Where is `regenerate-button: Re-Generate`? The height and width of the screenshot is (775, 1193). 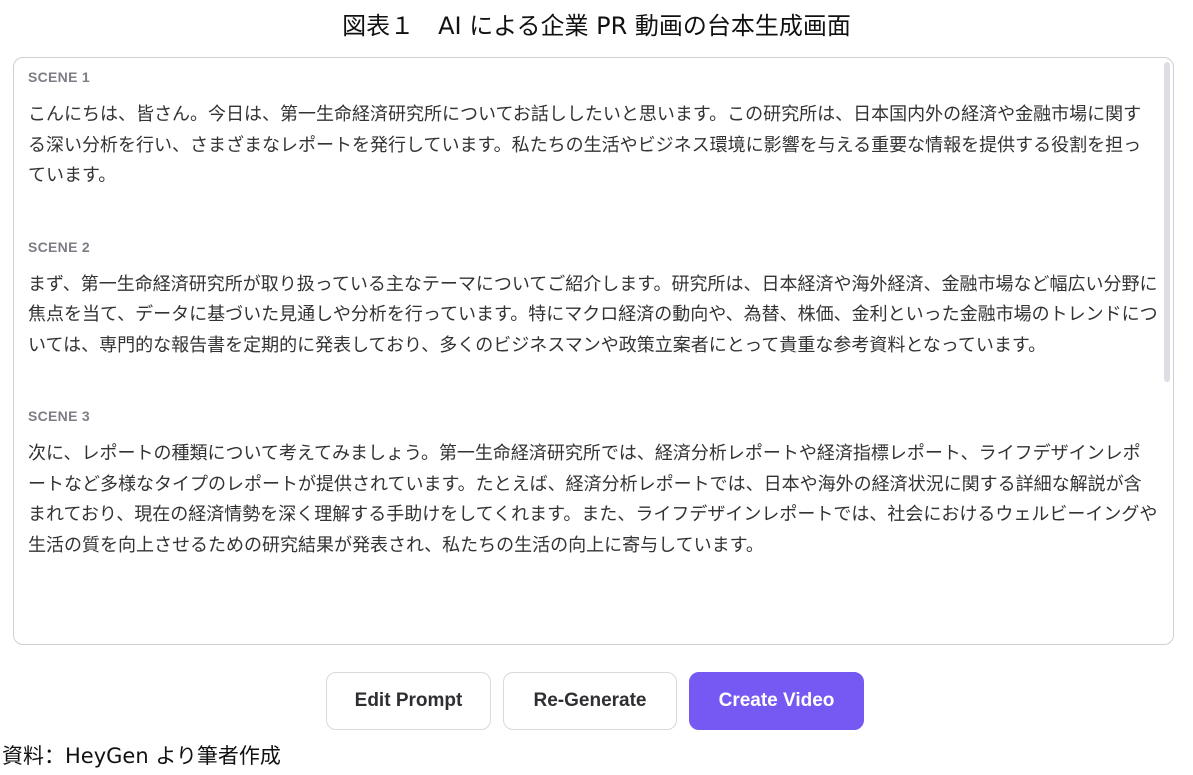 regenerate-button: Re-Generate is located at coordinates (590, 701).